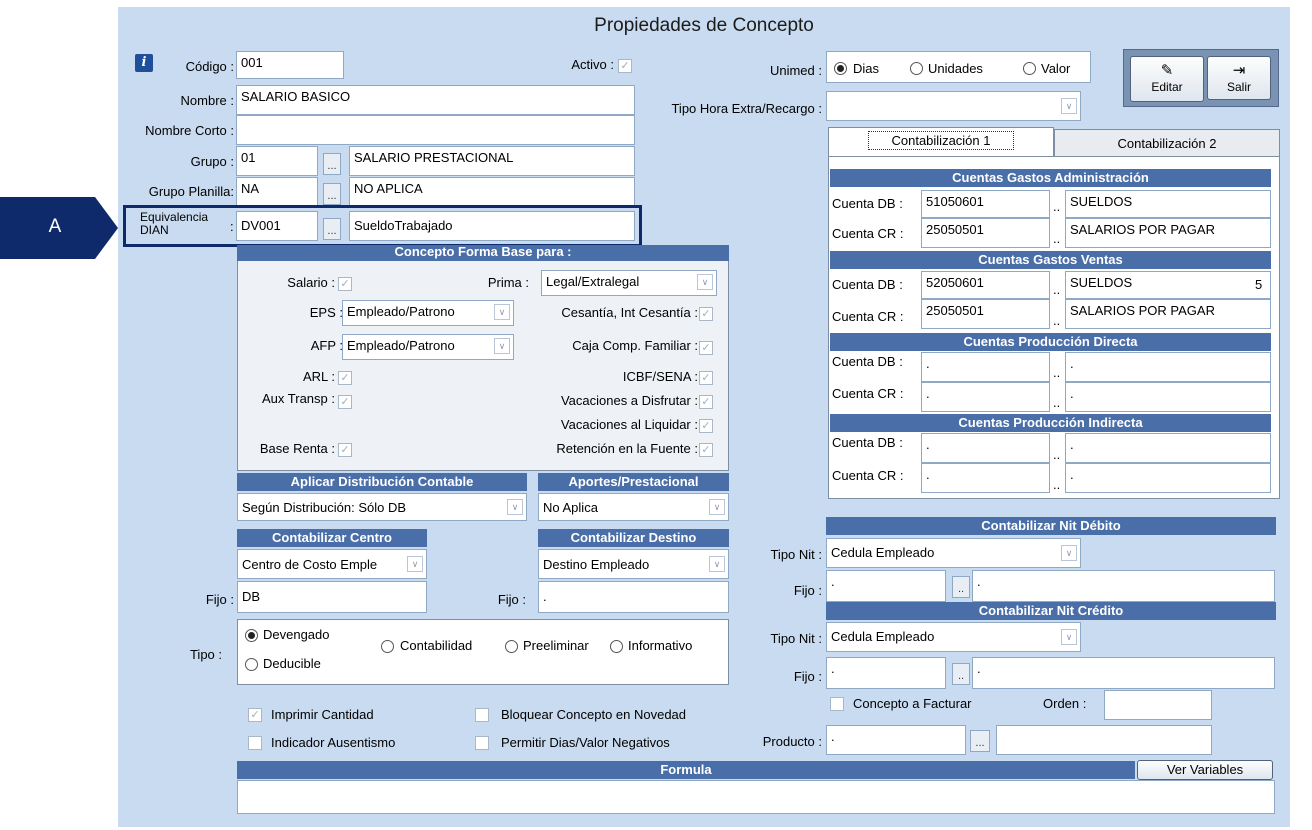 This screenshot has height=830, width=1312. What do you see at coordinates (706, 402) in the screenshot?
I see `vac-disfrutar-checkbox: ✓` at bounding box center [706, 402].